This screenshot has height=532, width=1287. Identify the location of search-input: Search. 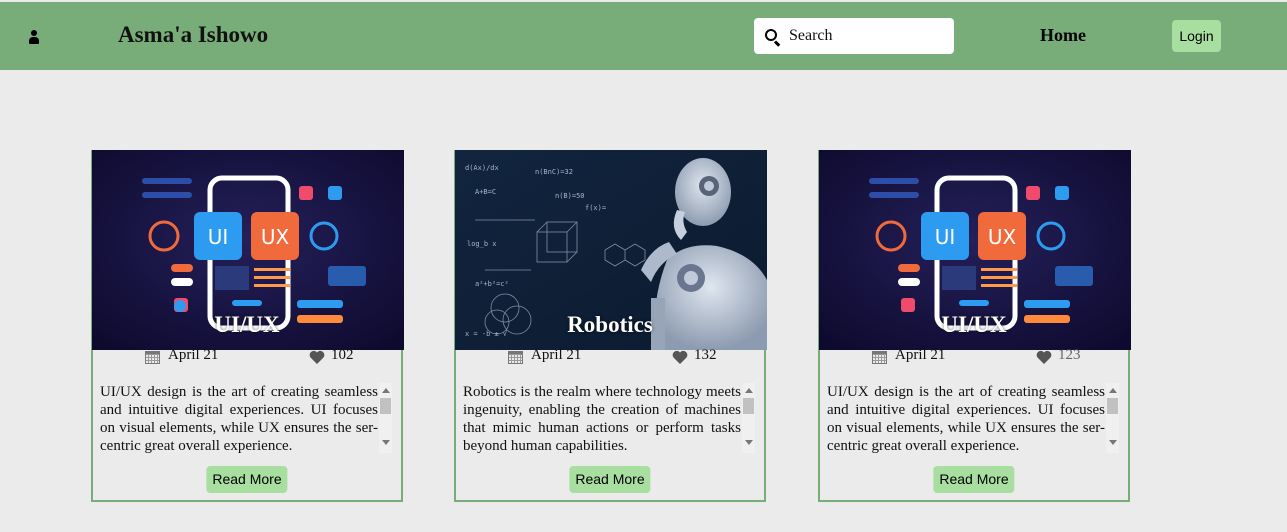
(854, 36).